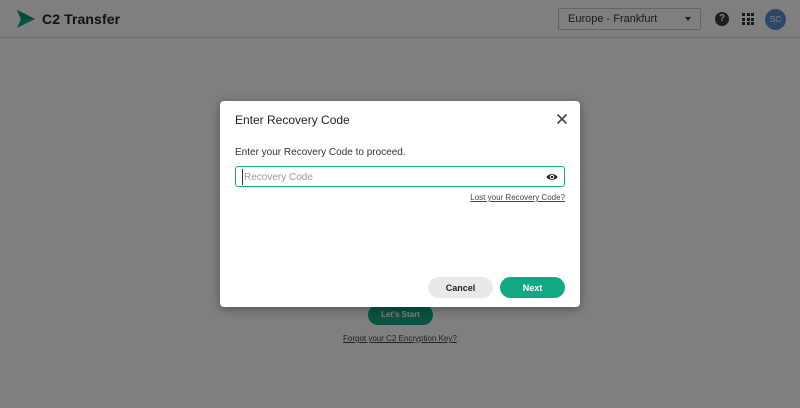 The width and height of the screenshot is (800, 408). What do you see at coordinates (292, 120) in the screenshot?
I see `dialog-title: Enter Recovery Code` at bounding box center [292, 120].